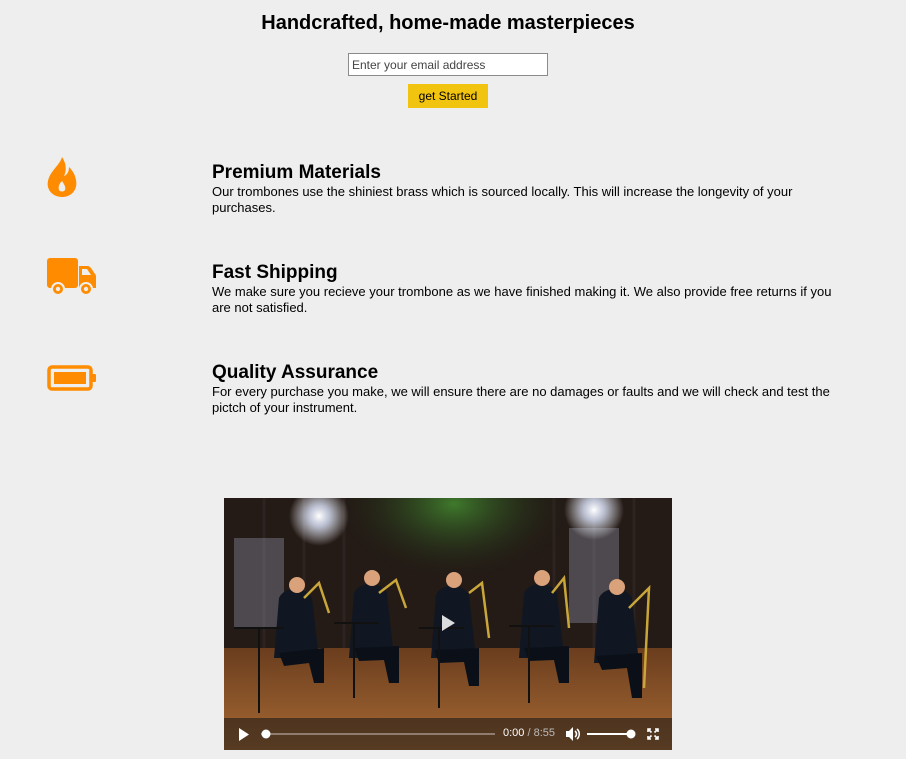 The width and height of the screenshot is (906, 759). I want to click on volume-slider, so click(612, 734).